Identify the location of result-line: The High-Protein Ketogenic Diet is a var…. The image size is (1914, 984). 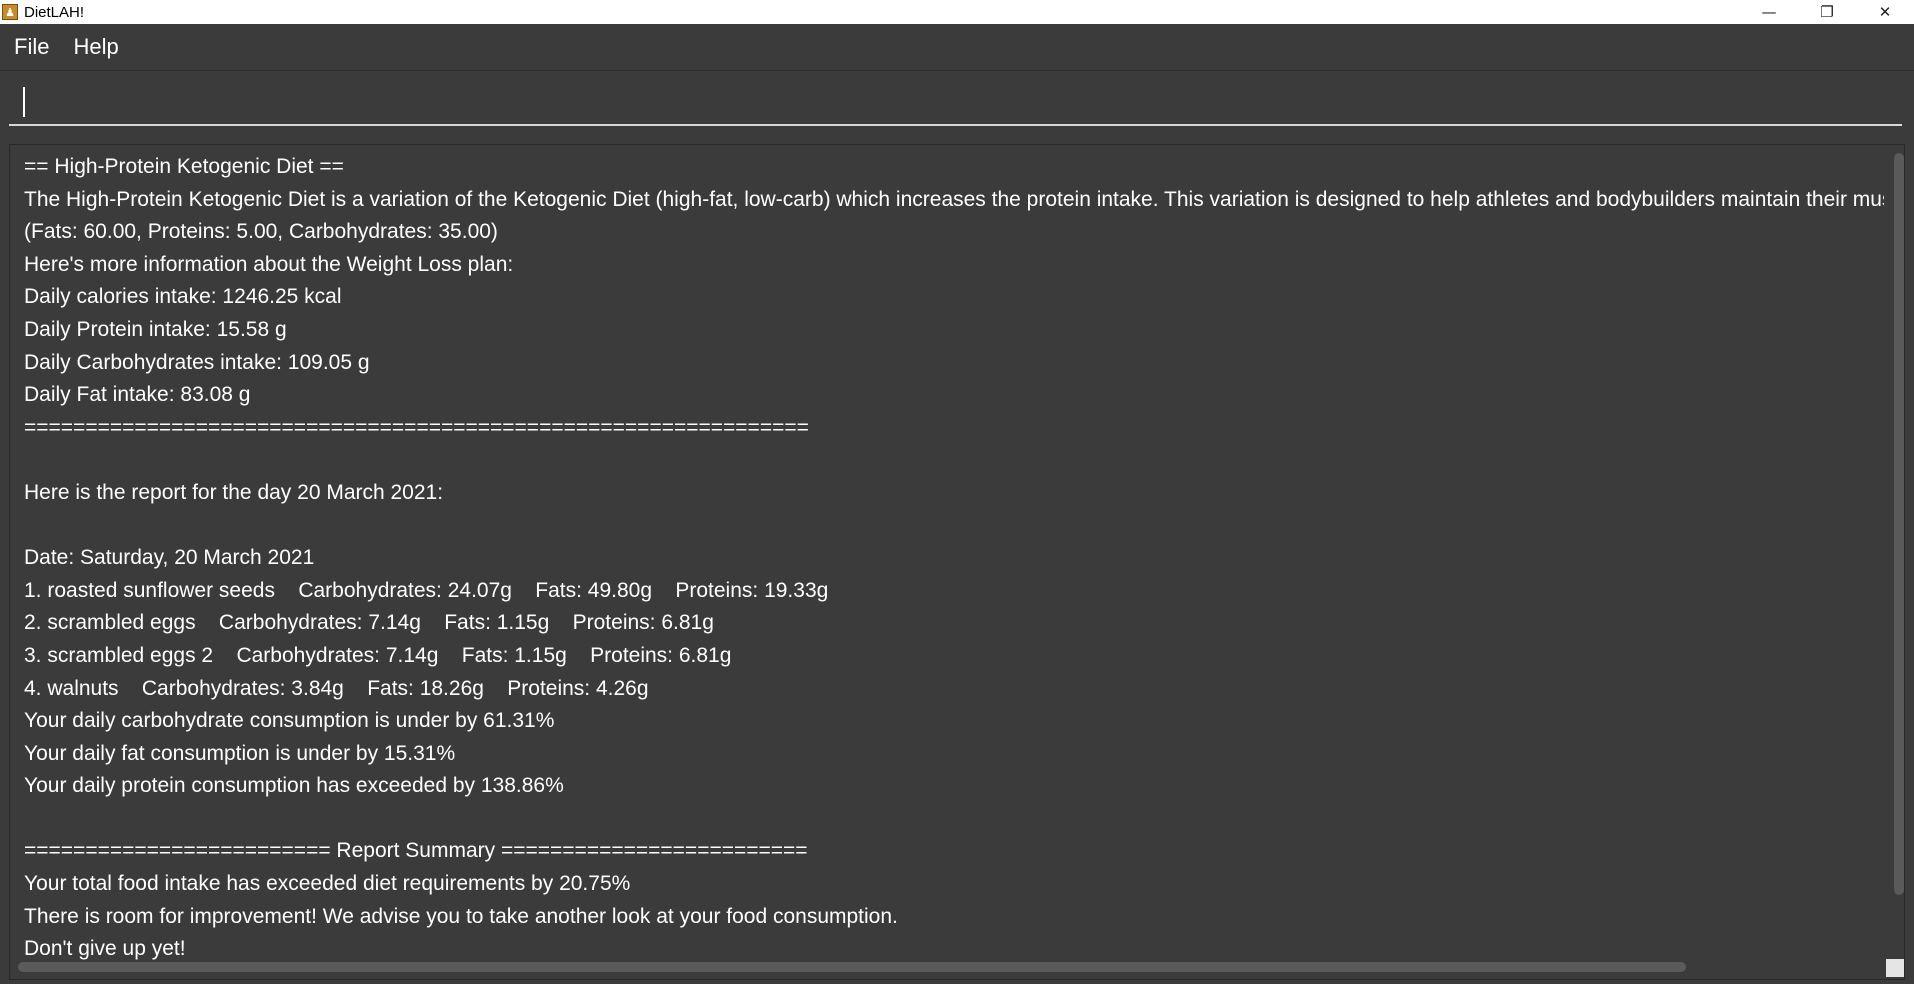
(954, 199).